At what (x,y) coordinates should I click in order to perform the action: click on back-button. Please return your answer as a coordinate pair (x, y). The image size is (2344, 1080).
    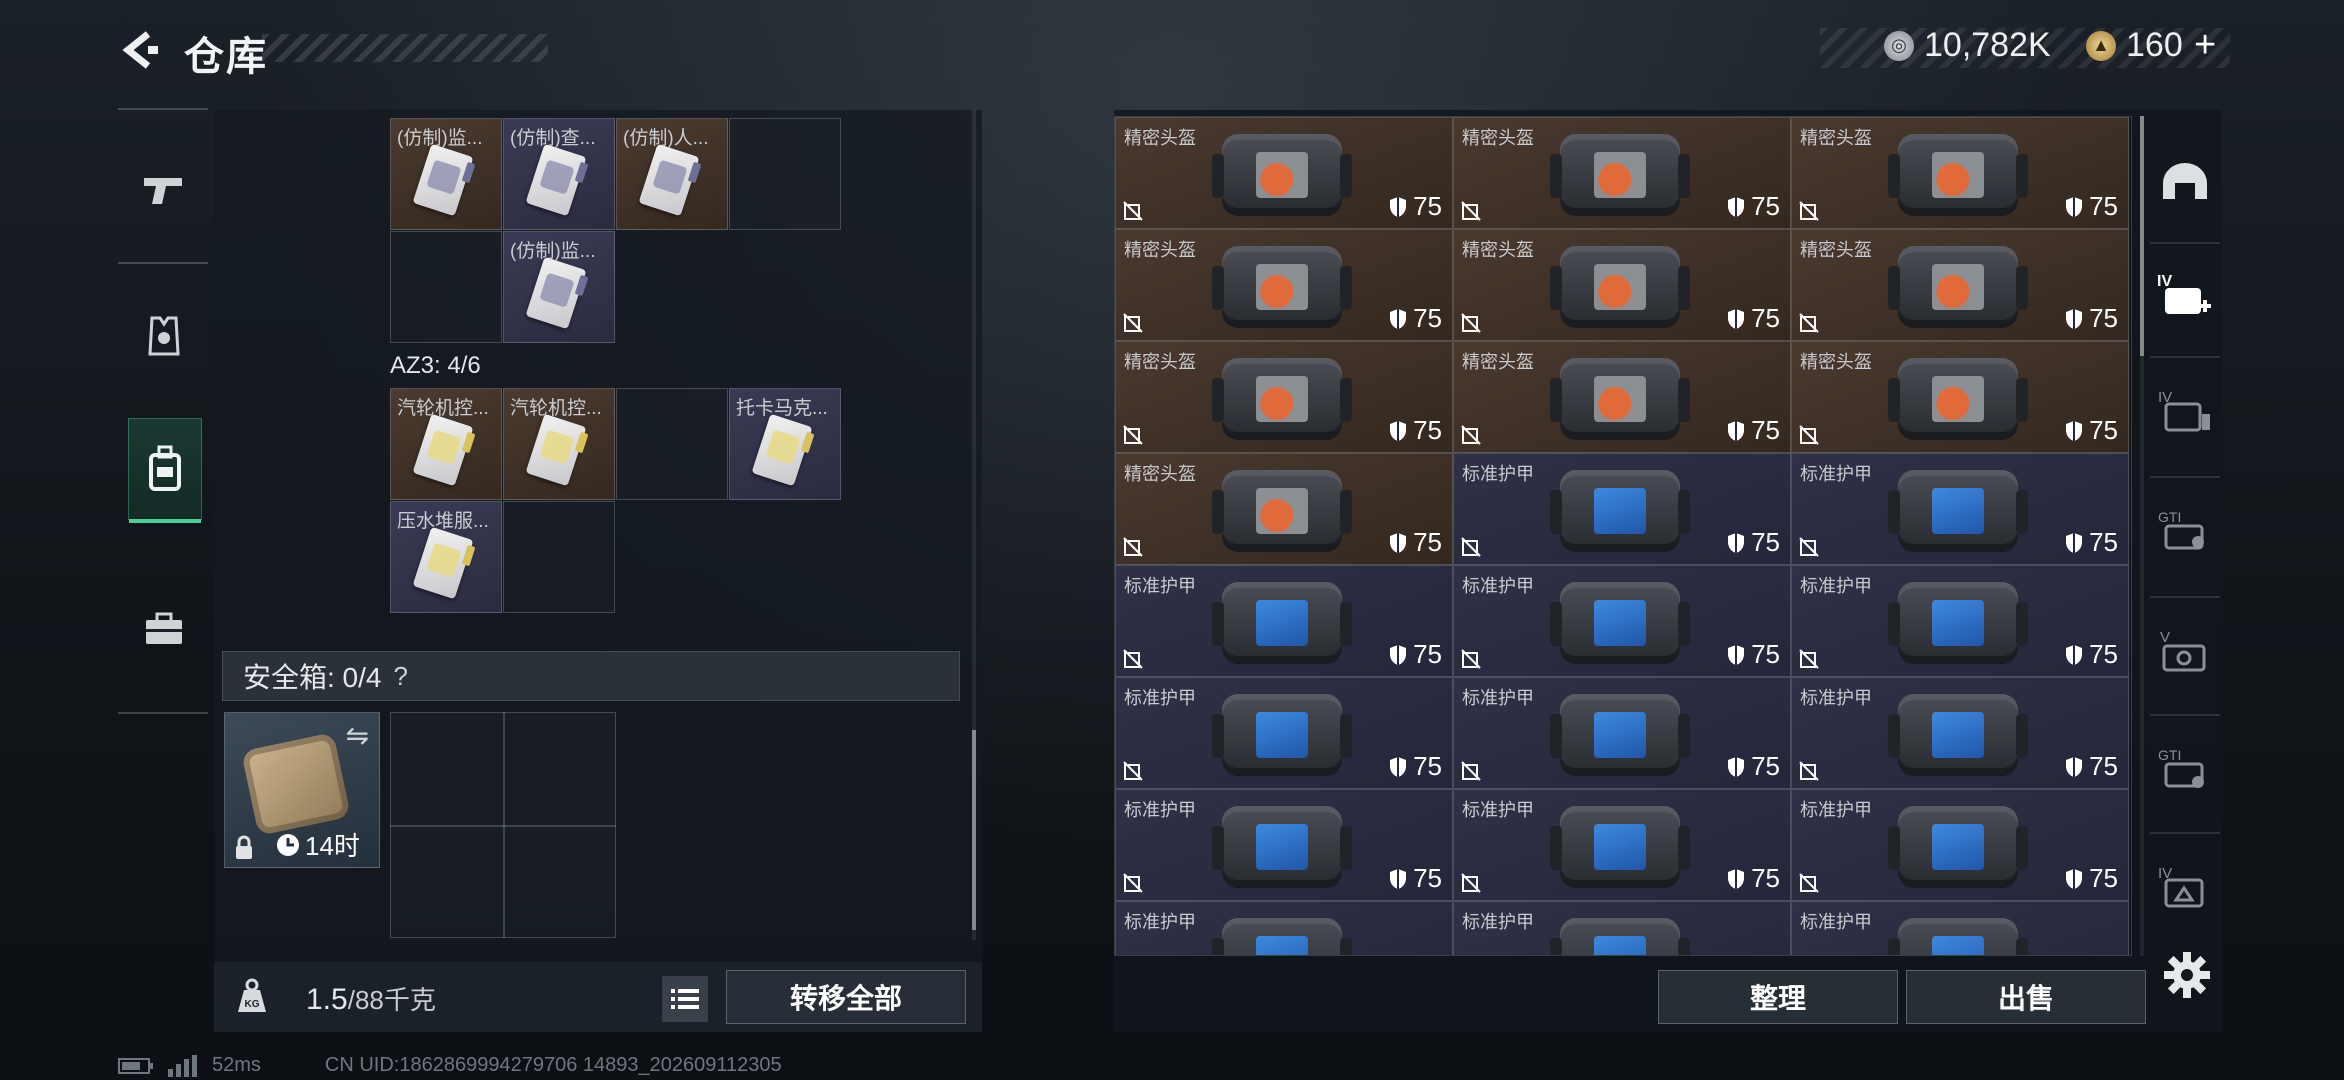
    Looking at the image, I should click on (140, 50).